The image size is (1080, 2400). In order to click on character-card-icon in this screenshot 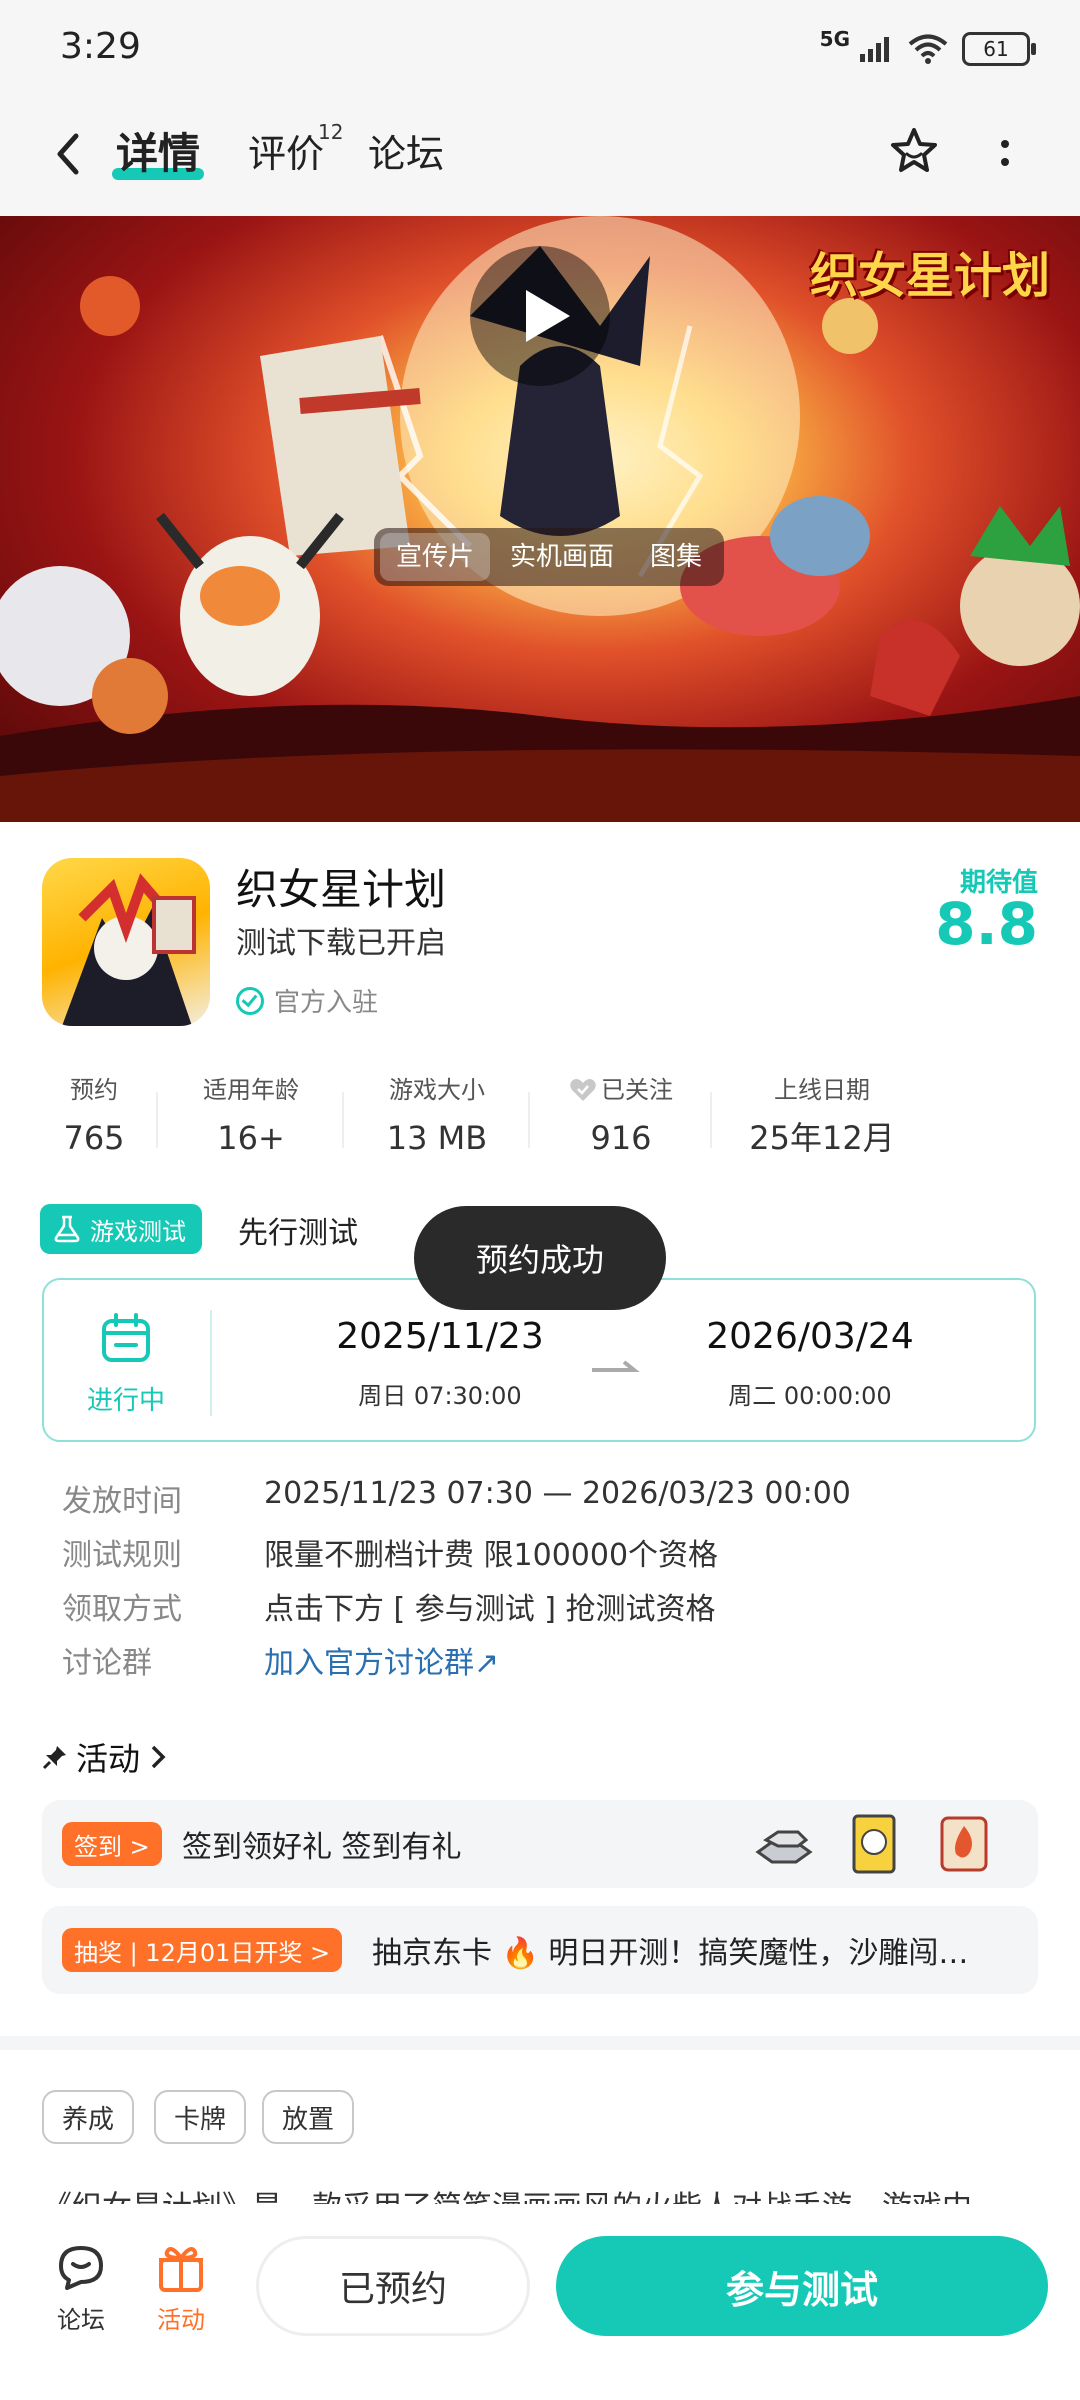, I will do `click(874, 1844)`.